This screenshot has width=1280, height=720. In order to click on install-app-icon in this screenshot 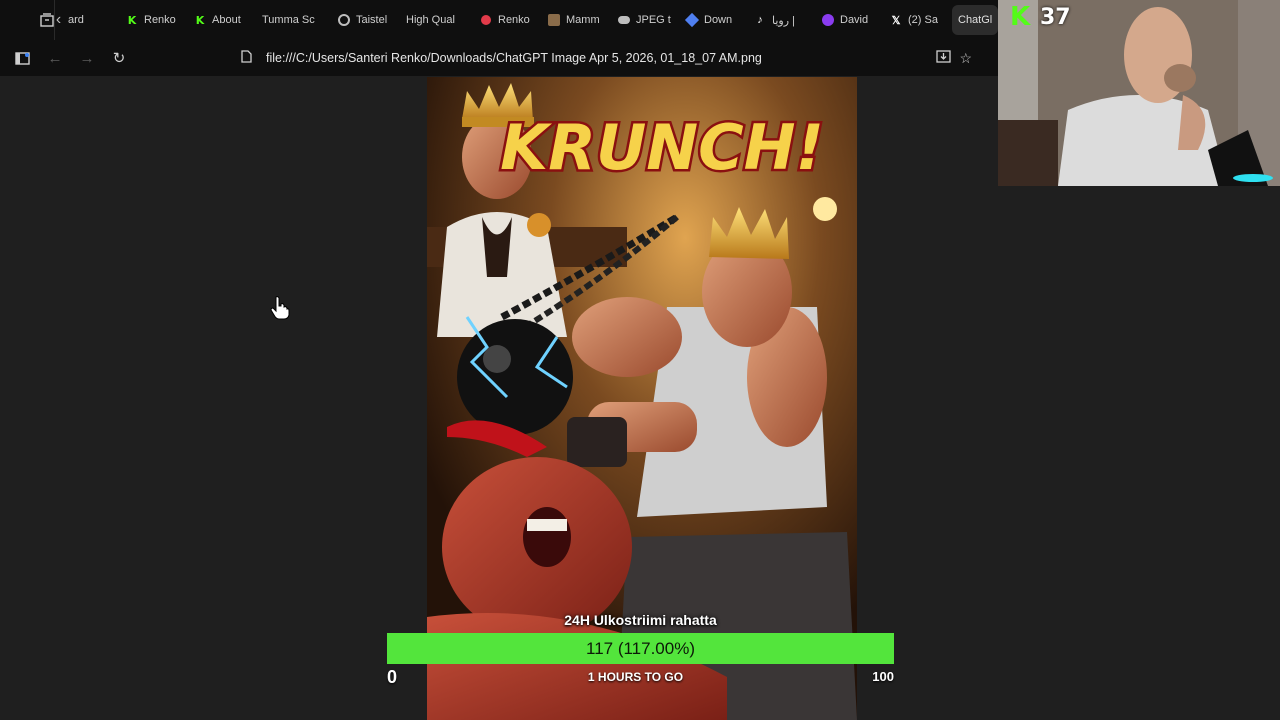, I will do `click(944, 58)`.